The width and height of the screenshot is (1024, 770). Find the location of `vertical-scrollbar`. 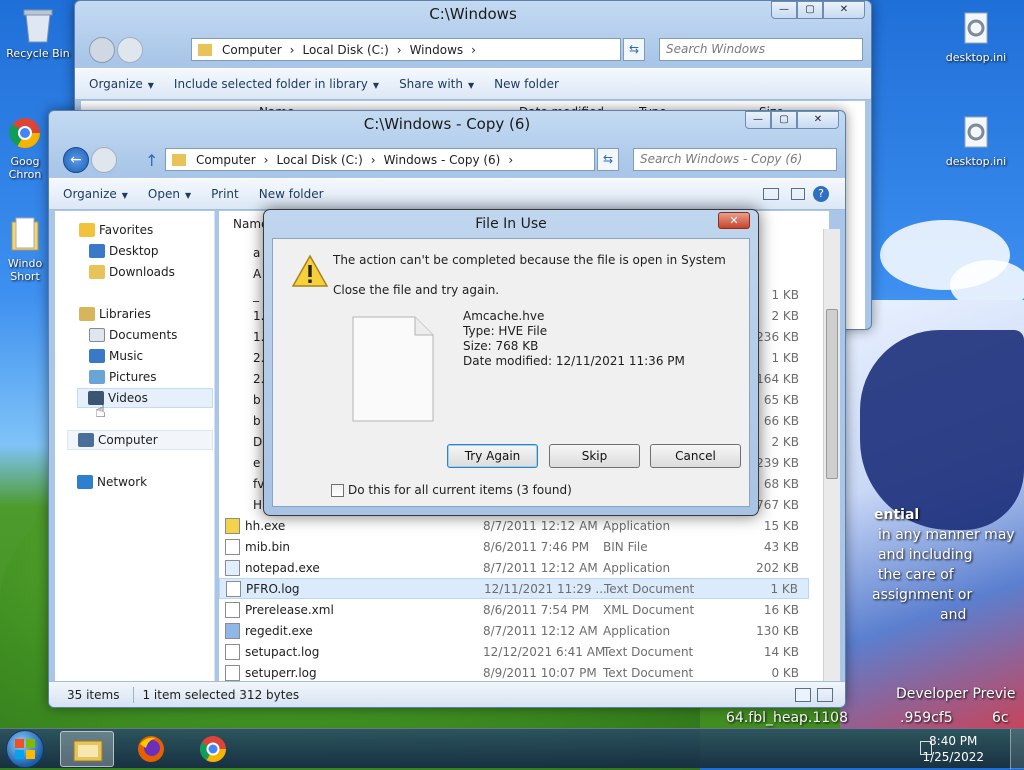

vertical-scrollbar is located at coordinates (831, 455).